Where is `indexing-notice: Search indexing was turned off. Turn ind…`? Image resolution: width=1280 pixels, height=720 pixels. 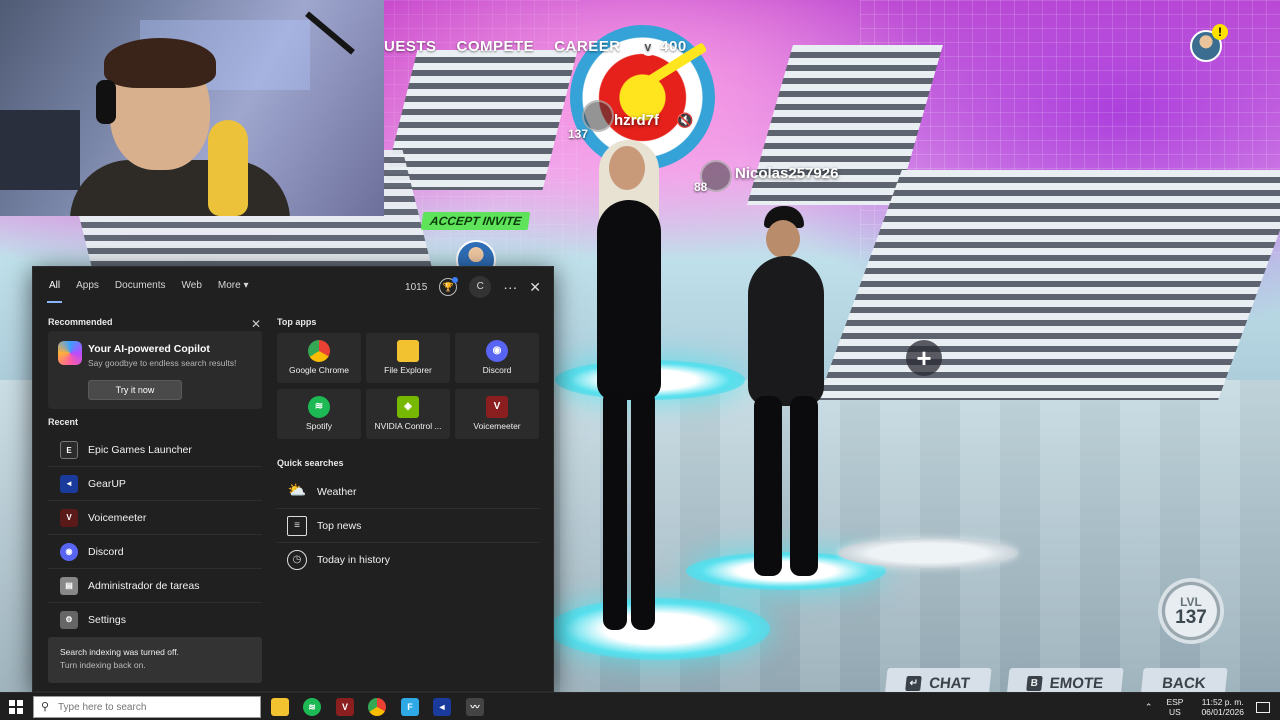 indexing-notice: Search indexing was turned off. Turn ind… is located at coordinates (155, 660).